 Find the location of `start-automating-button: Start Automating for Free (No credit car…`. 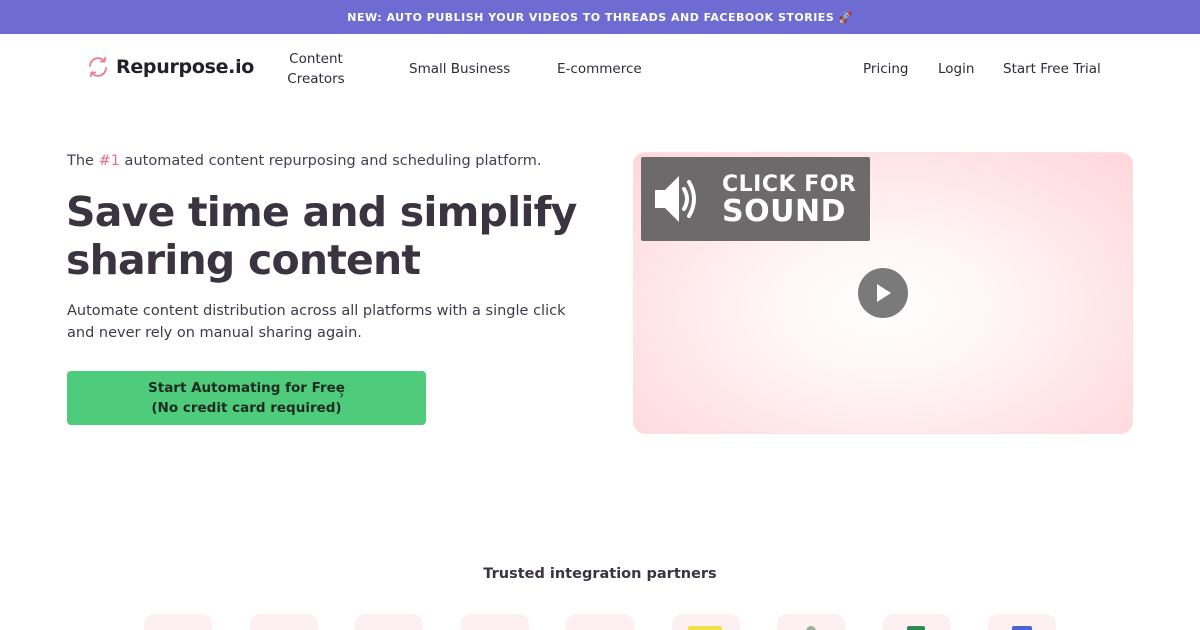

start-automating-button: Start Automating for Free (No credit car… is located at coordinates (246, 398).